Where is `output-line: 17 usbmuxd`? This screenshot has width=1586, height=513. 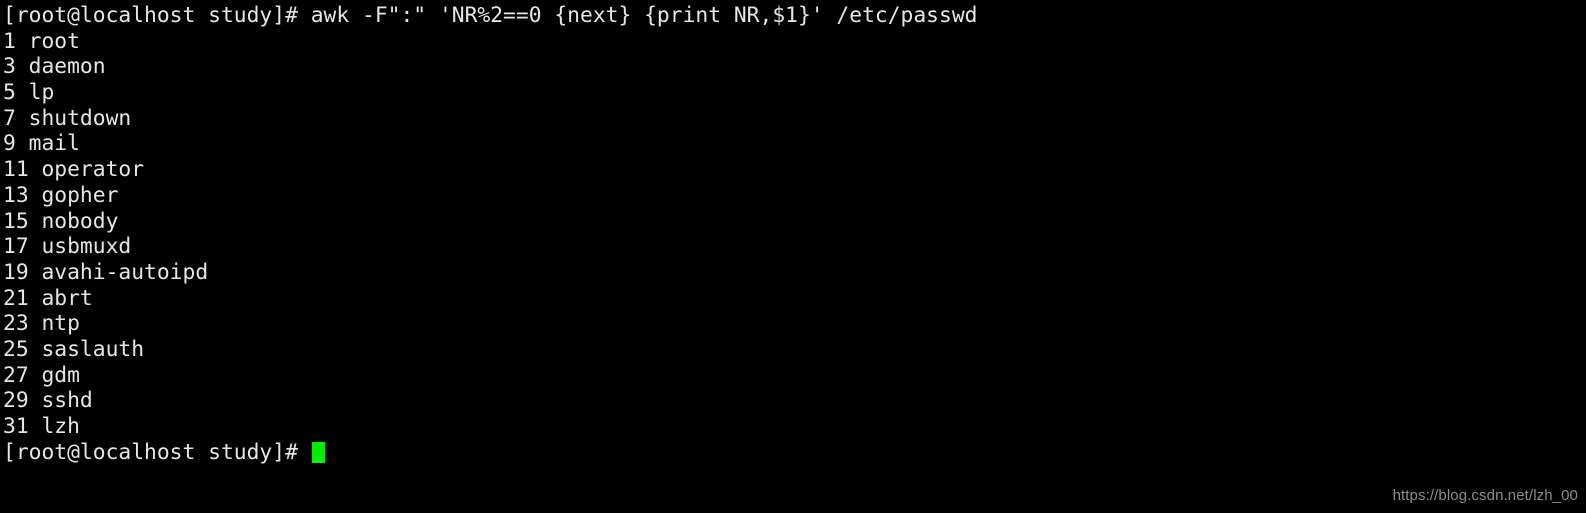
output-line: 17 usbmuxd is located at coordinates (67, 247).